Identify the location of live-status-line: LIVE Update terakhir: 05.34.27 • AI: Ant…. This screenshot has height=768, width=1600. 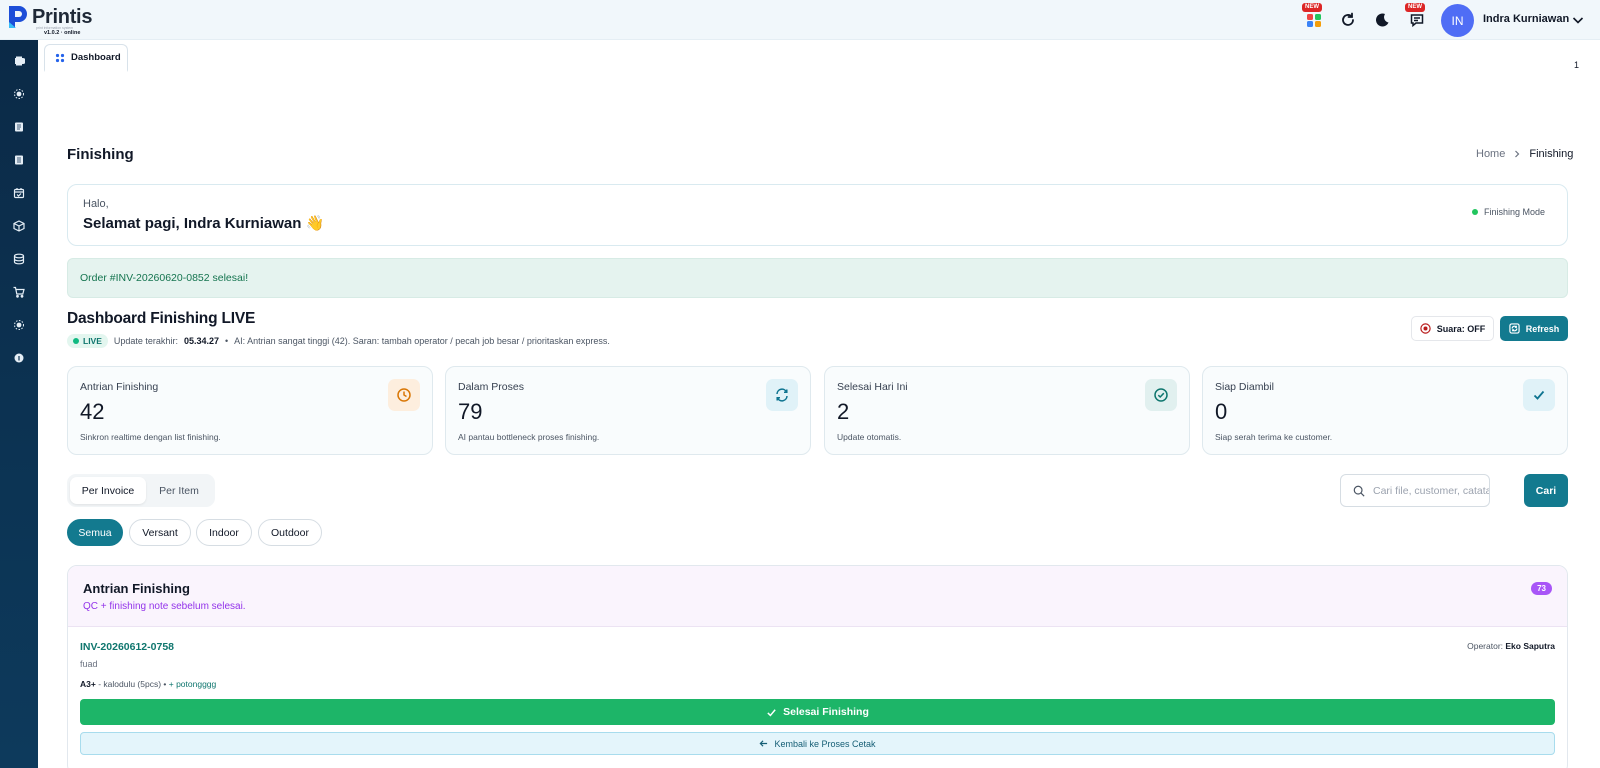
(338, 341).